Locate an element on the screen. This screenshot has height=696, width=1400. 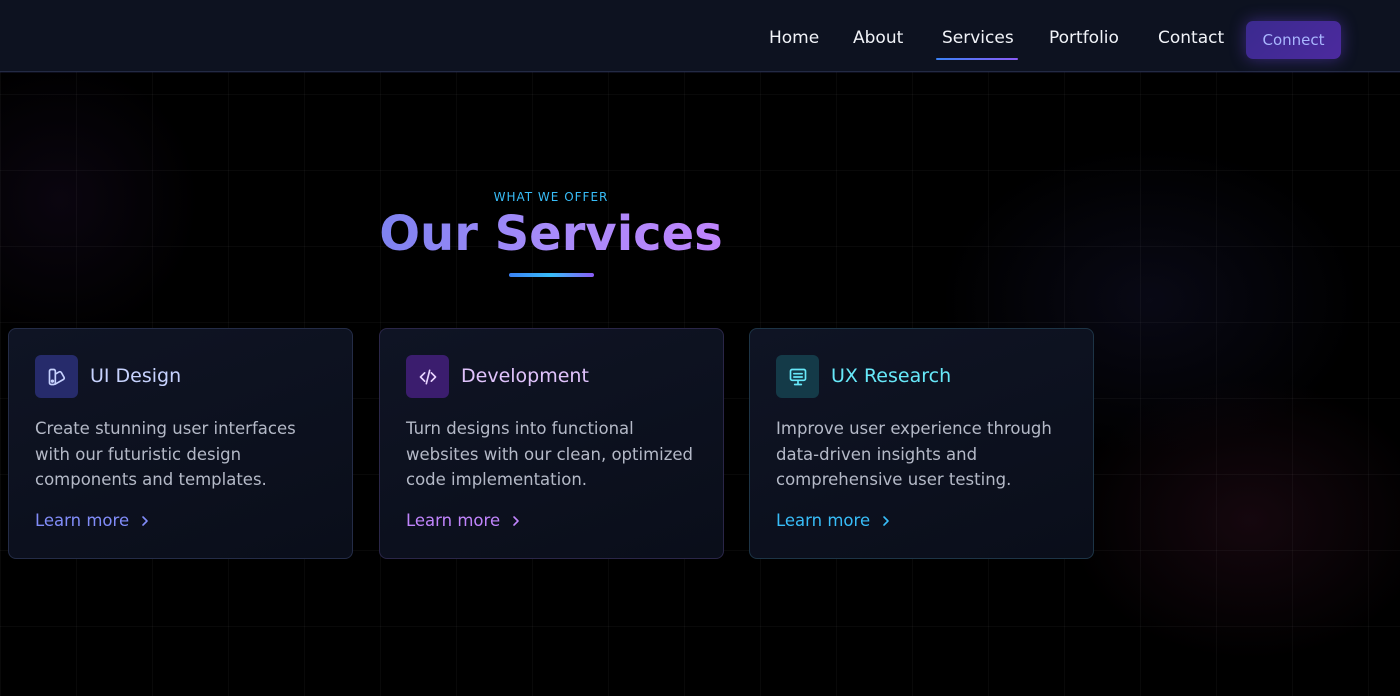
palette-icon is located at coordinates (56, 376).